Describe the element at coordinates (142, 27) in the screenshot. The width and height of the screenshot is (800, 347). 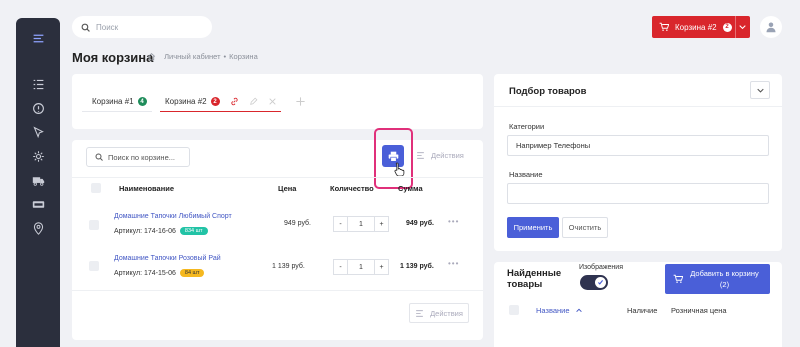
I see `top-search-input: Поиск` at that location.